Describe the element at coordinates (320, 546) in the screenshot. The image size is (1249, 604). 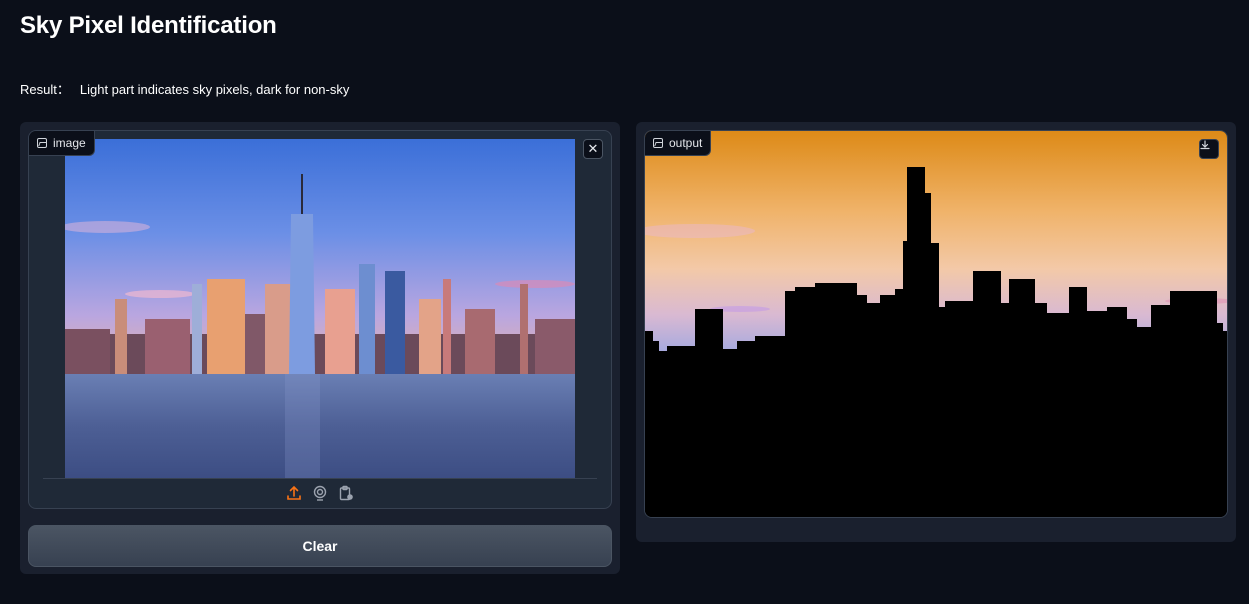
I see `clear-button: Clear` at that location.